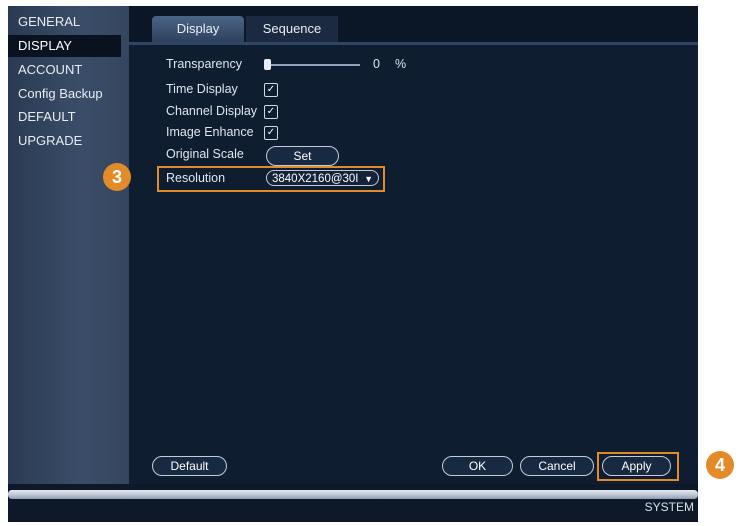 This screenshot has height=526, width=740. What do you see at coordinates (196, 178) in the screenshot?
I see `resolution-label: Resolution` at bounding box center [196, 178].